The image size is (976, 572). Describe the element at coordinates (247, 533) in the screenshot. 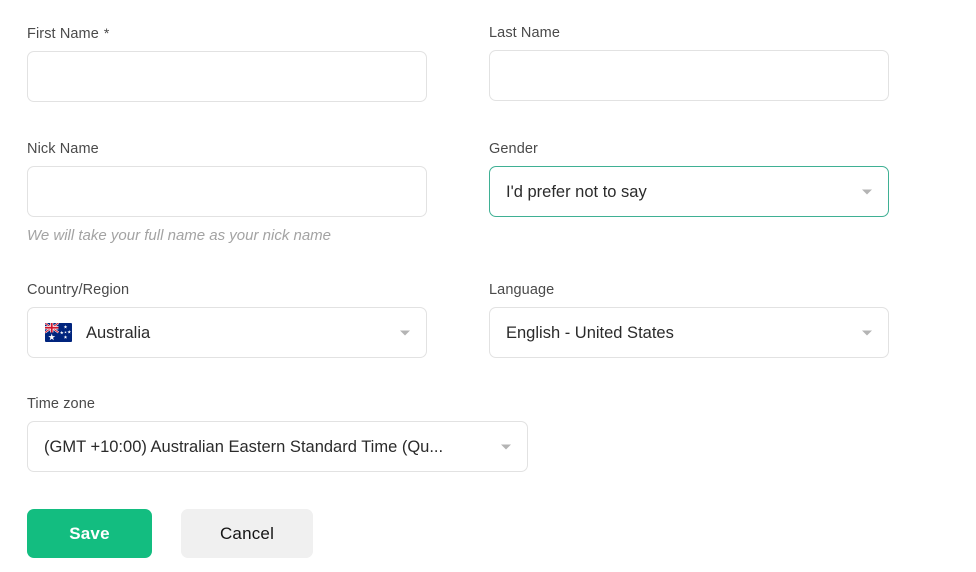

I see `cancel-button: Cancel` at that location.